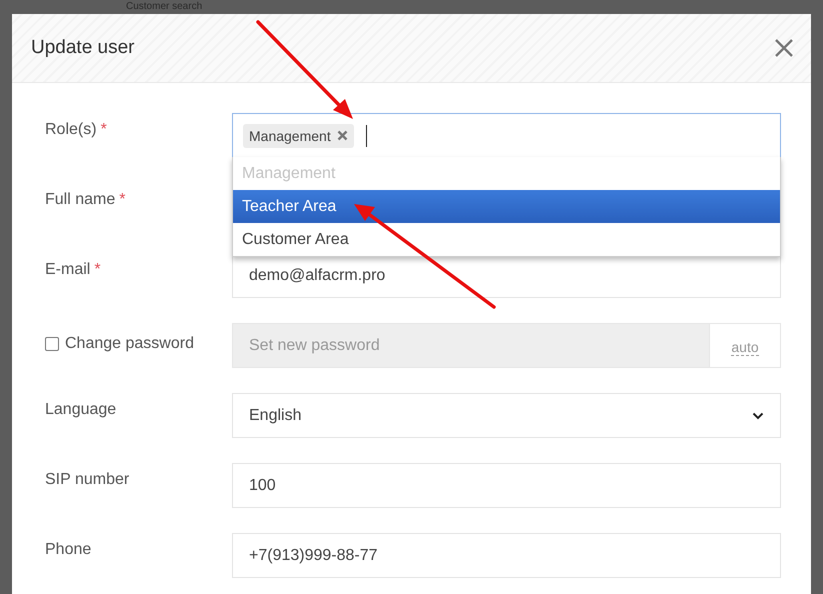  Describe the element at coordinates (342, 135) in the screenshot. I see `remove-icon` at that location.